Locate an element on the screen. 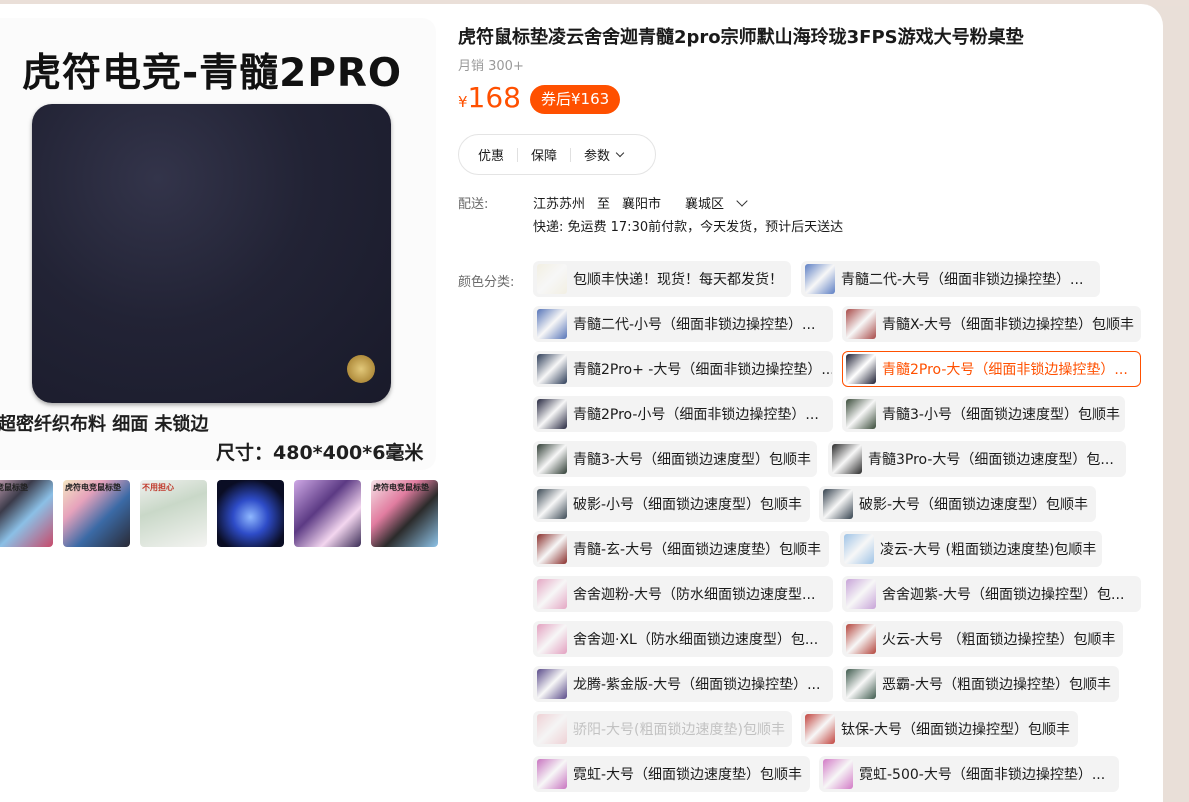  color-option: 霓虹-大号（细面锁边速度垫）包顺丰 is located at coordinates (671, 774).